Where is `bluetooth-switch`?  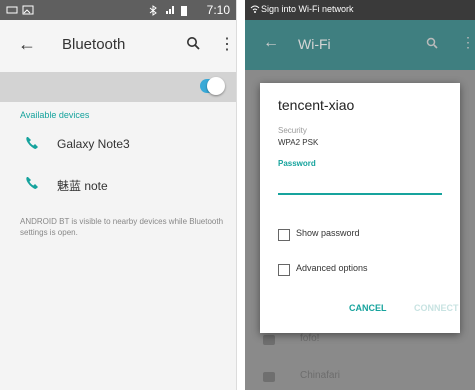 bluetooth-switch is located at coordinates (212, 86).